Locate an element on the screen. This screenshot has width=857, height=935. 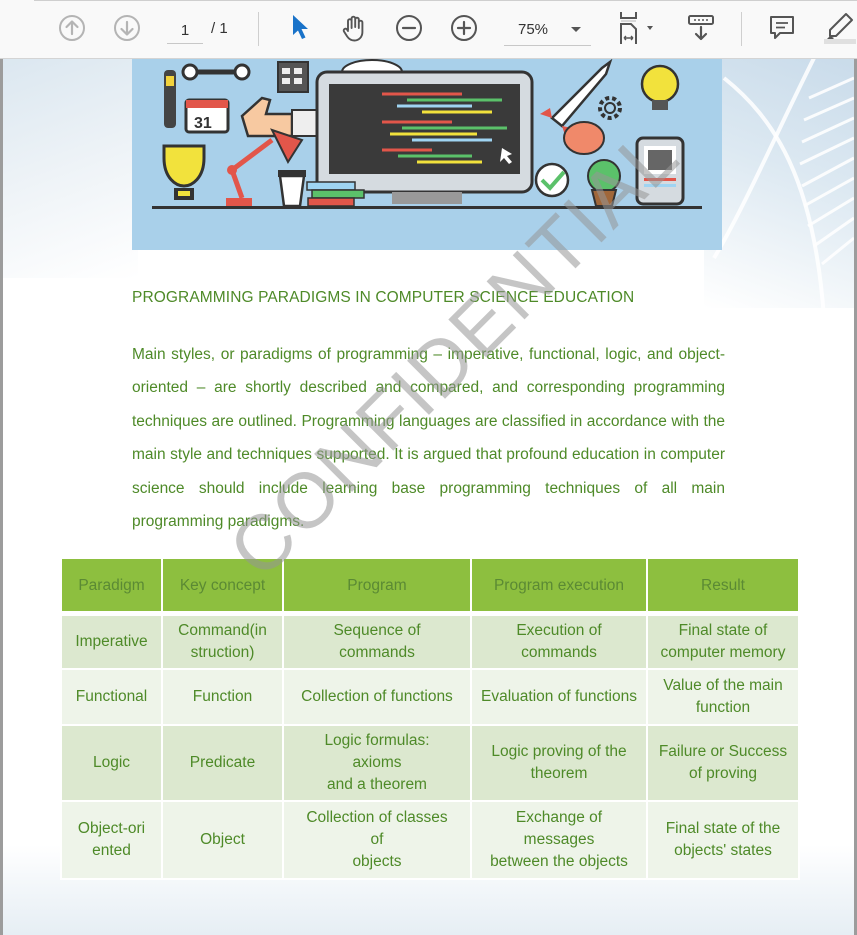
scroll-mode-button is located at coordinates (701, 28).